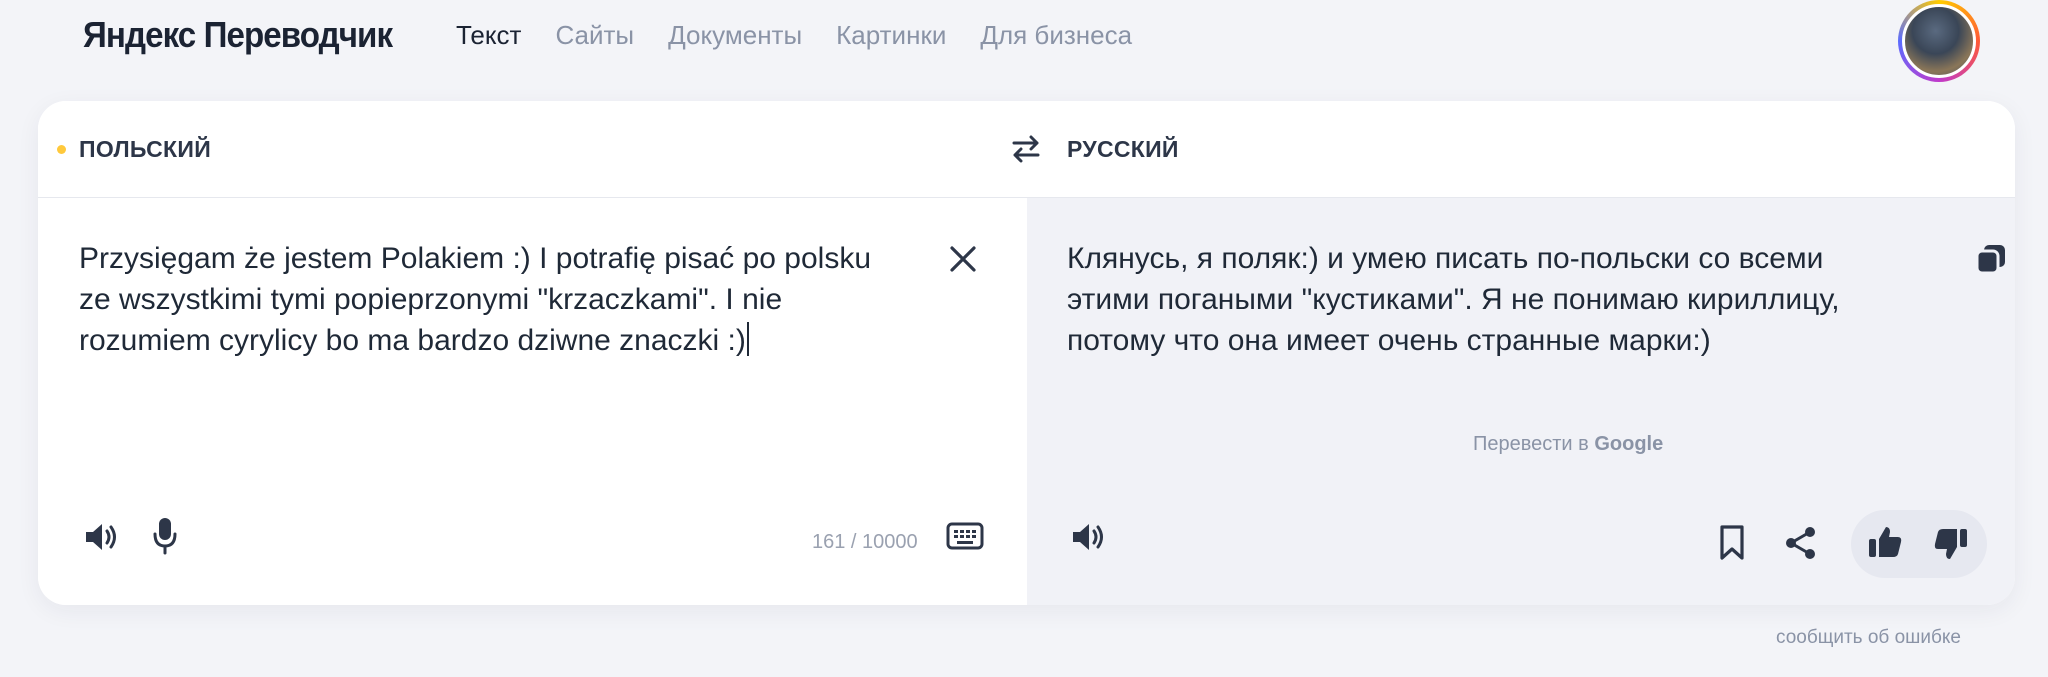 Image resolution: width=2048 pixels, height=677 pixels. What do you see at coordinates (488, 35) in the screenshot?
I see `nav-item-text: Текст` at bounding box center [488, 35].